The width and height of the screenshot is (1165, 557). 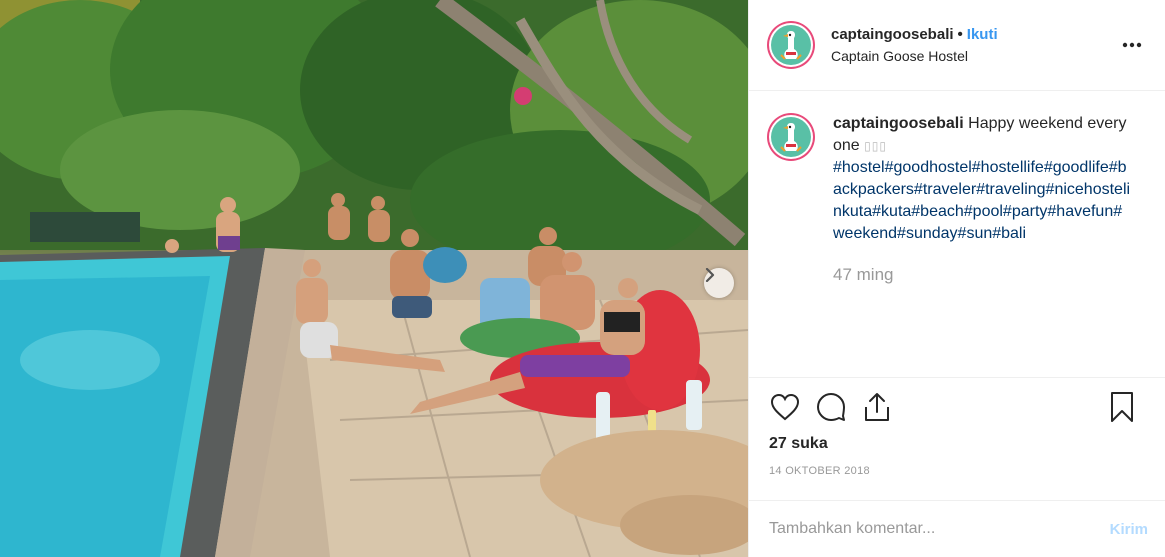 What do you see at coordinates (982, 34) in the screenshot?
I see `follow-button: Ikuti` at bounding box center [982, 34].